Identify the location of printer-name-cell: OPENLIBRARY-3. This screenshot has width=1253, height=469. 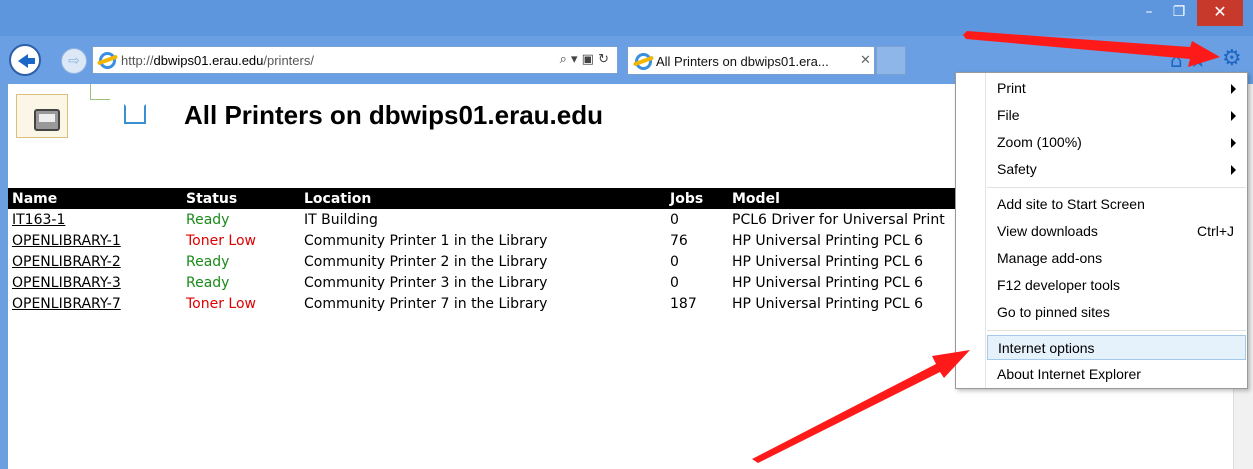
(95, 282).